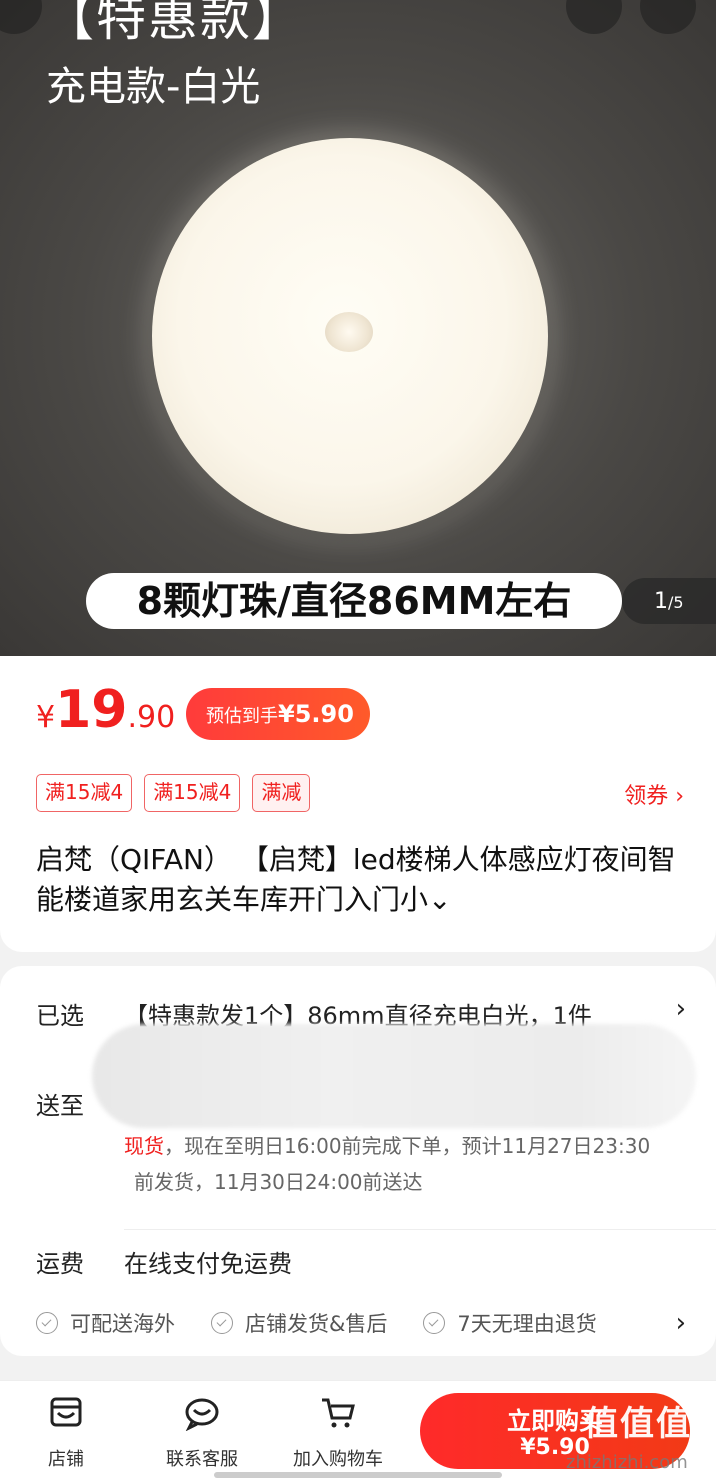 Image resolution: width=716 pixels, height=1480 pixels. I want to click on price-integer: 19, so click(91, 710).